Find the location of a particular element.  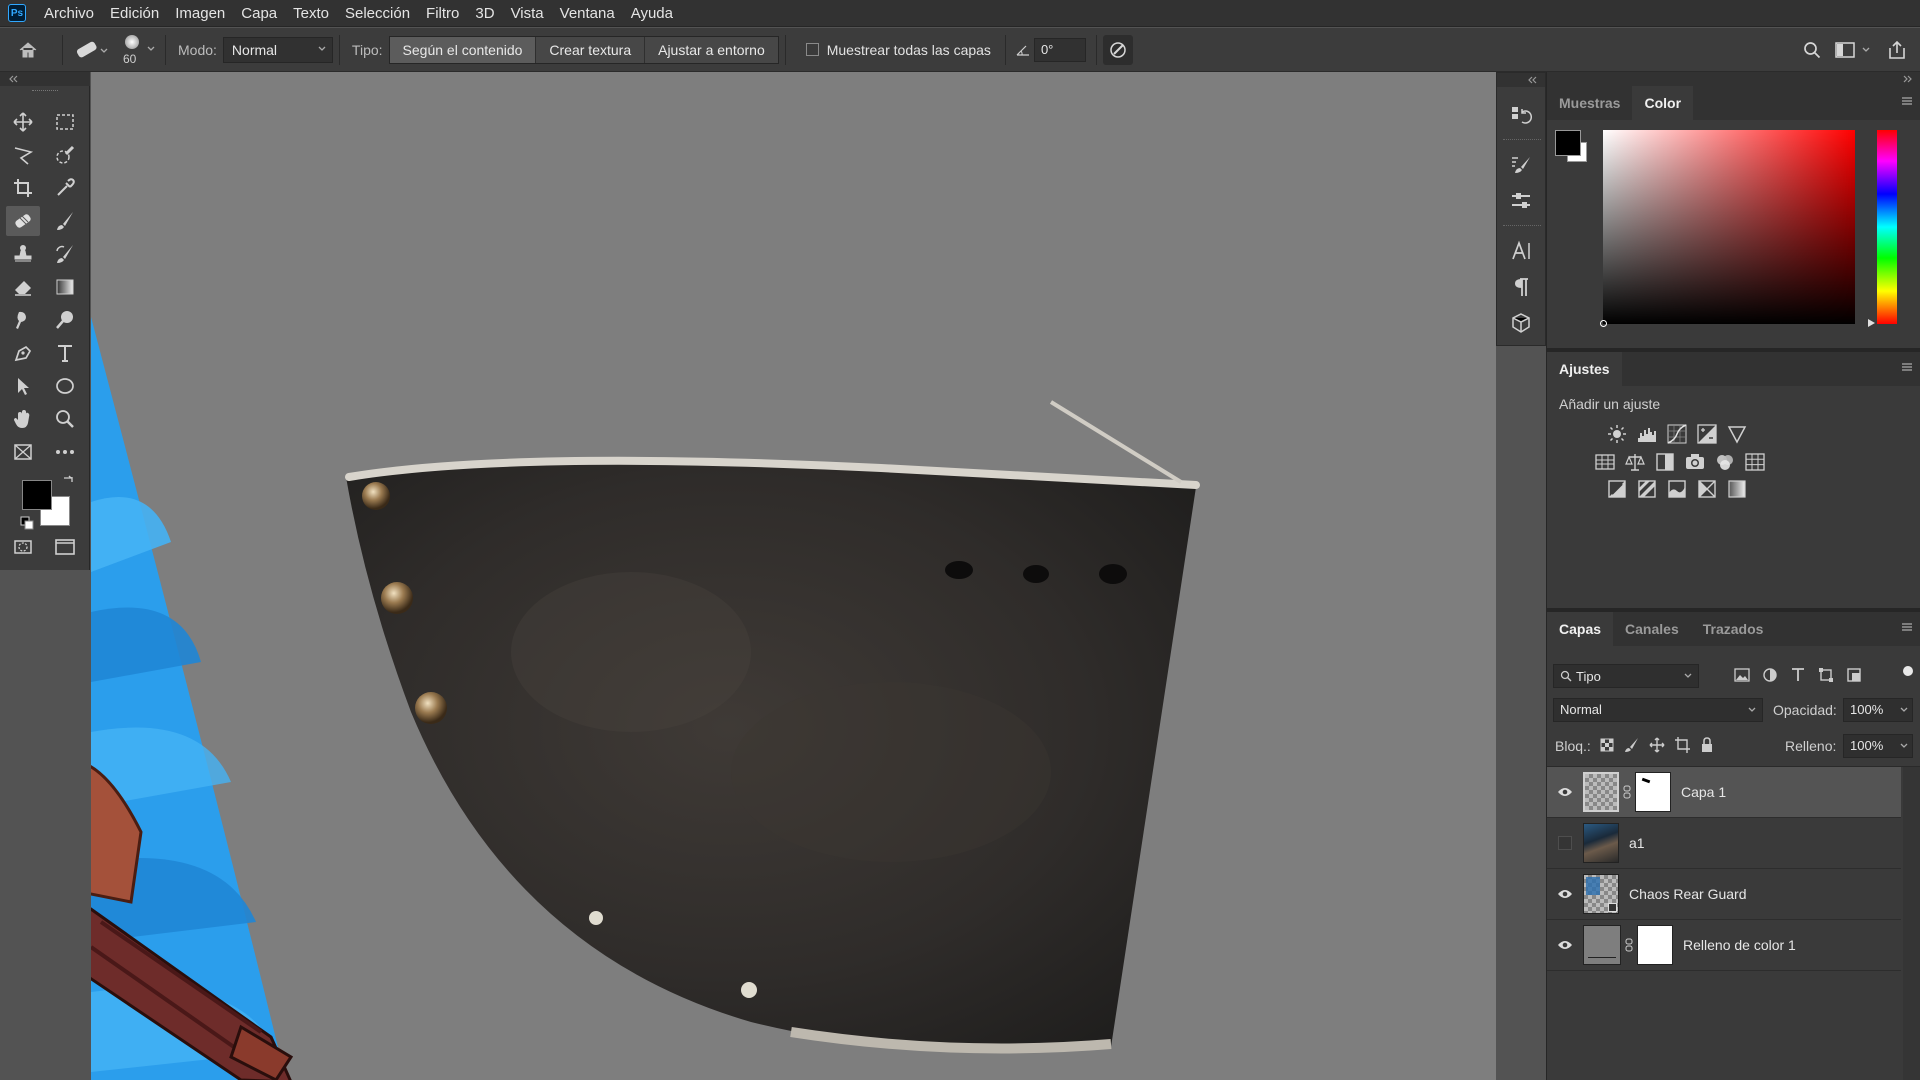

levels-icon is located at coordinates (1647, 434).